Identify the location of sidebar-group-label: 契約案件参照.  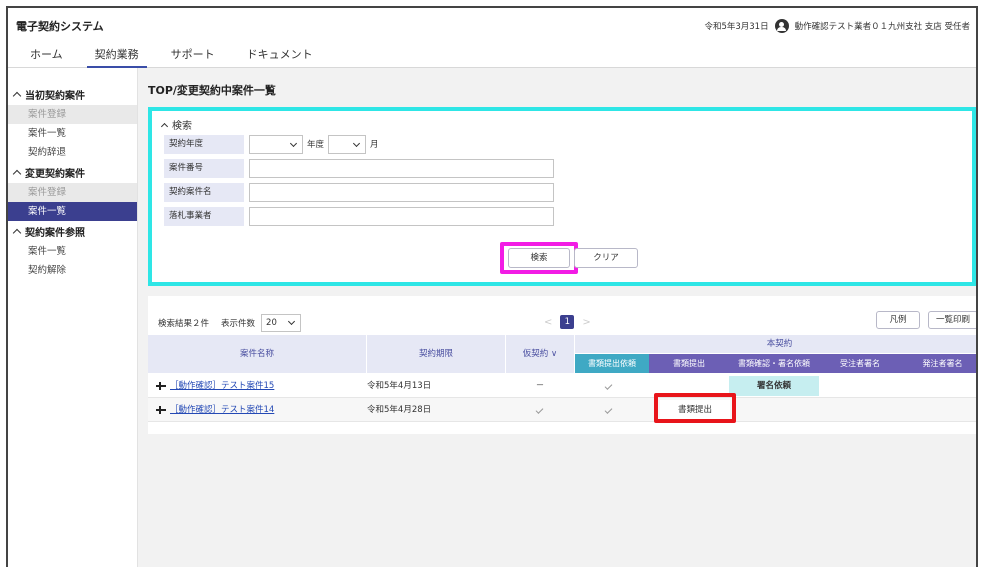
(55, 233).